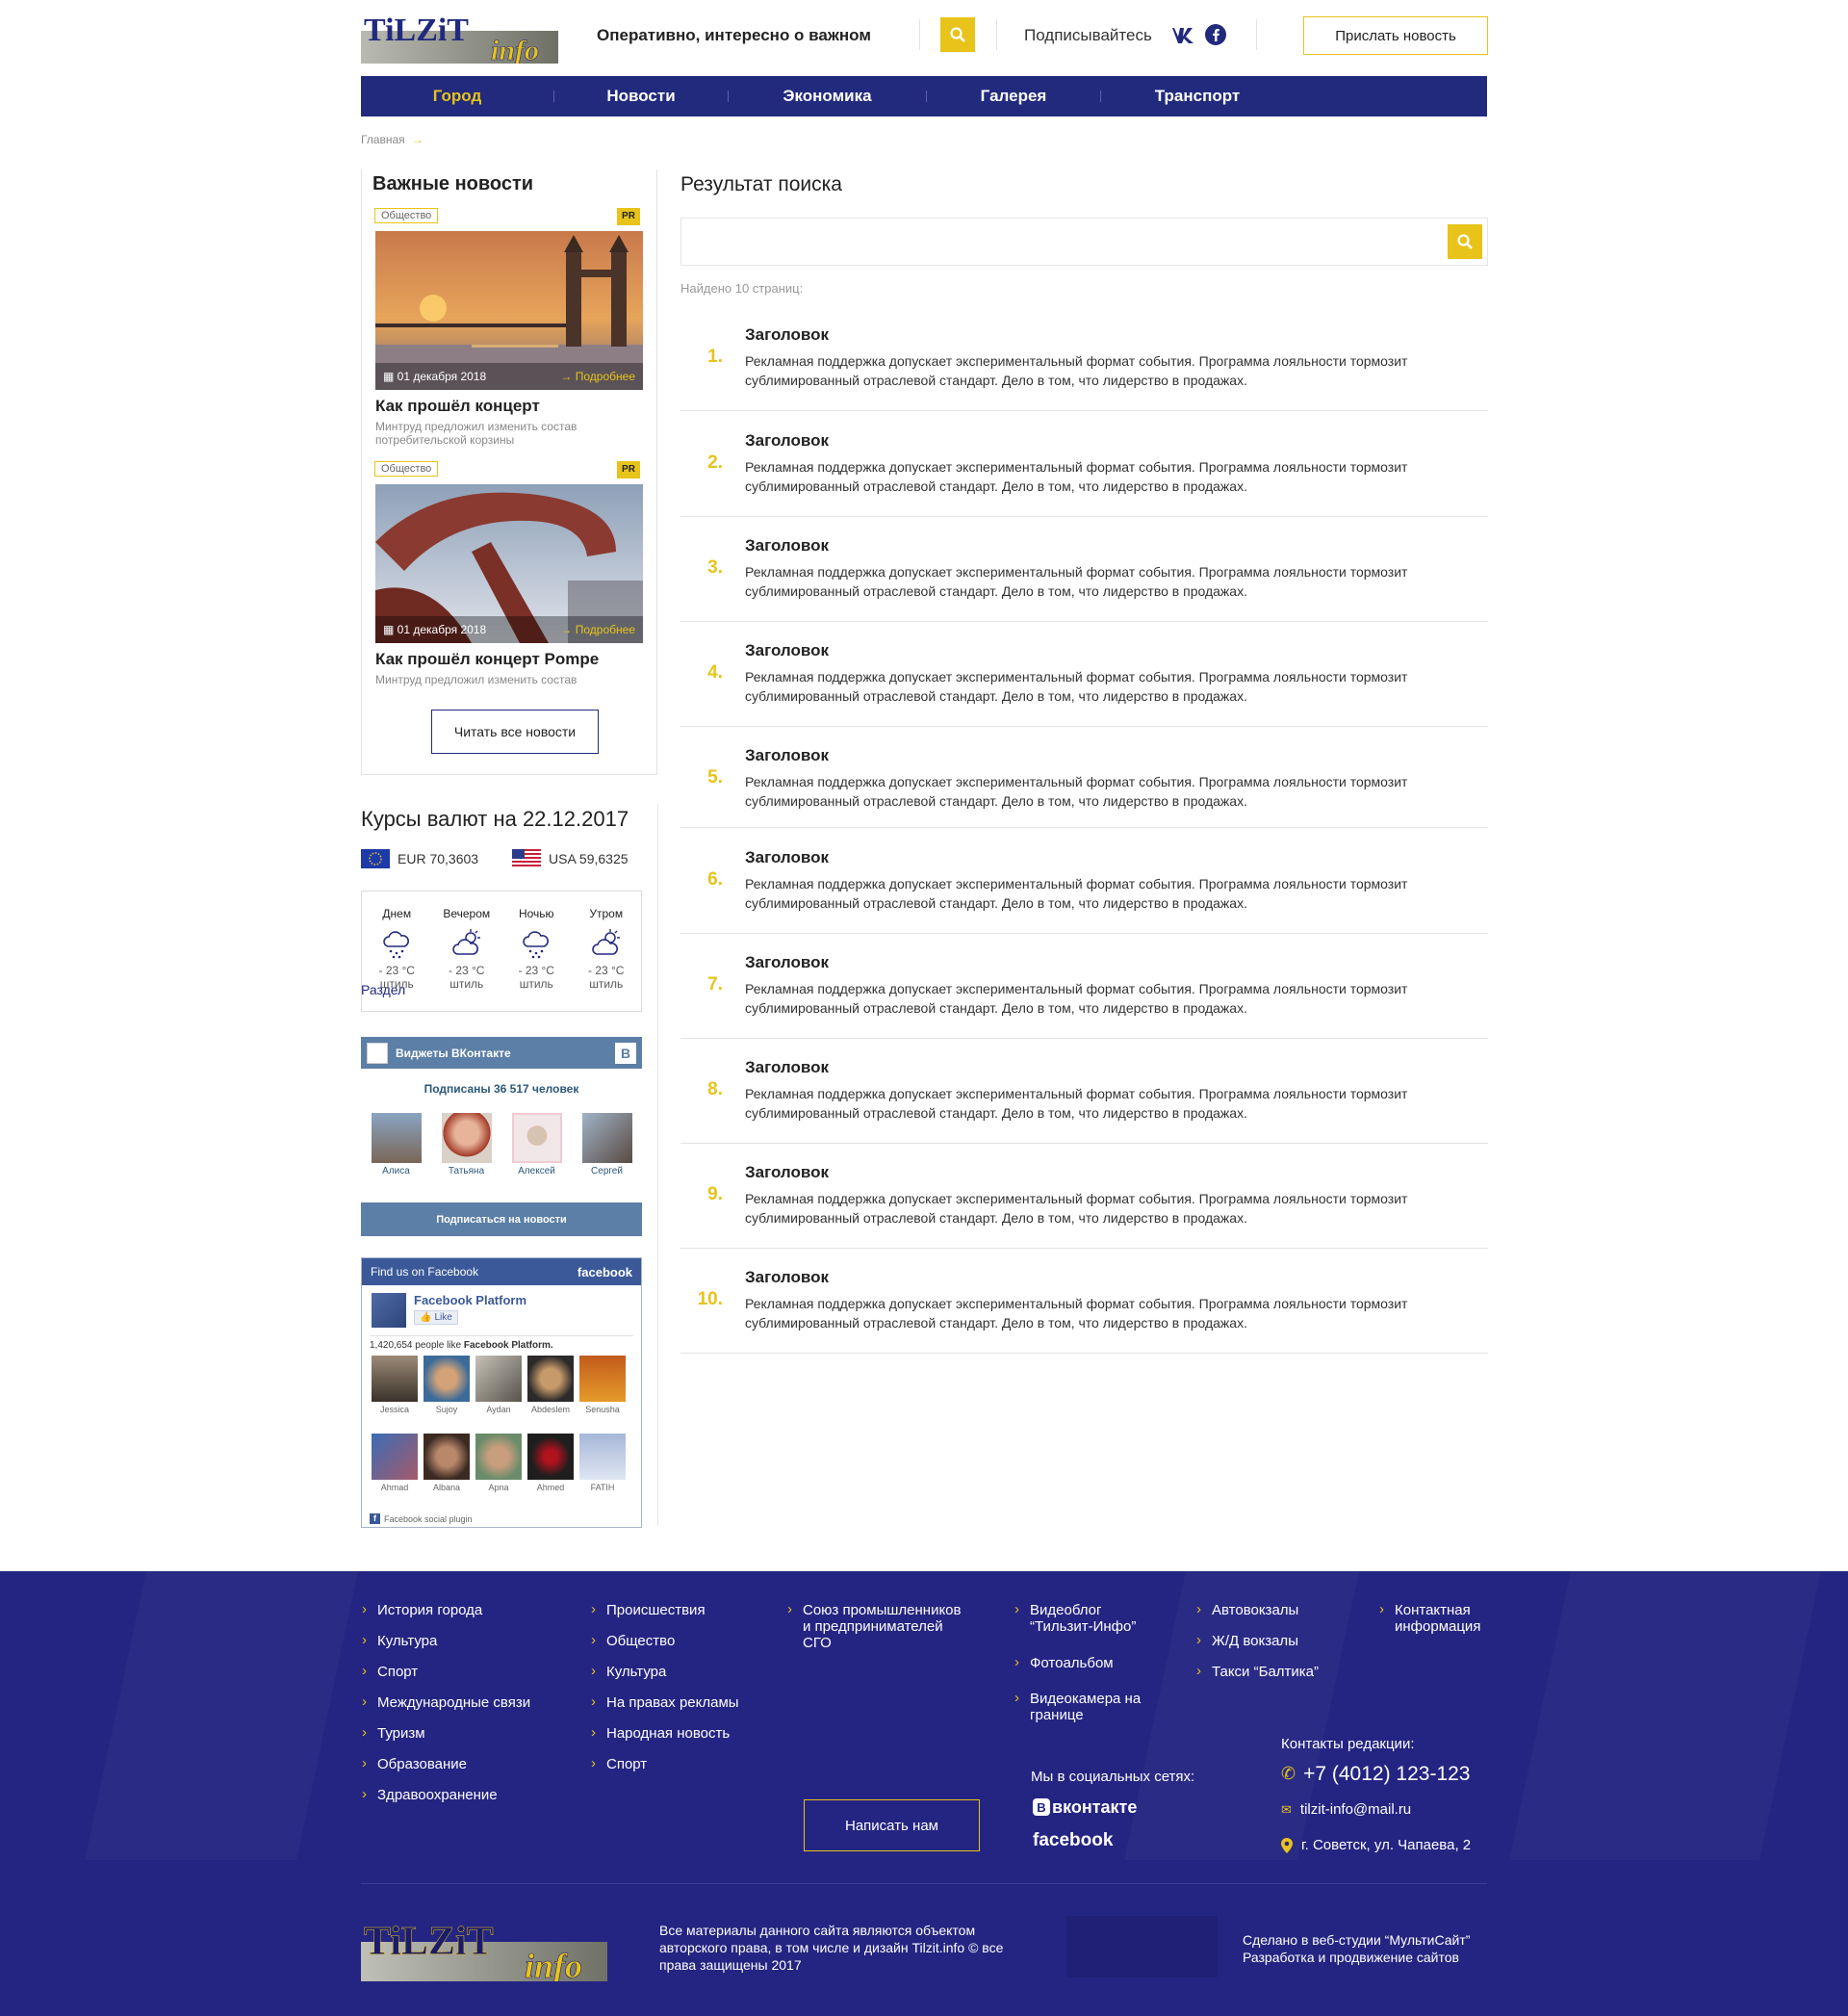  I want to click on write-us-button: Написать нам, so click(892, 1825).